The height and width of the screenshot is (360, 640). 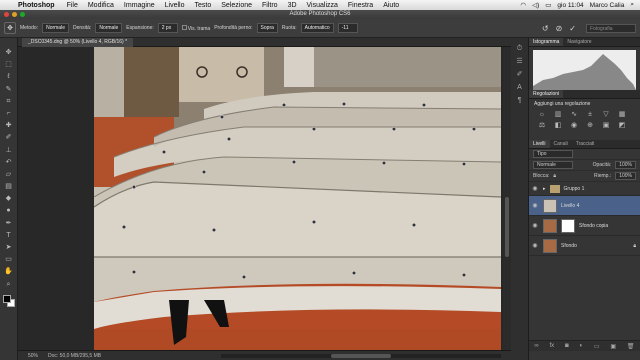 I want to click on photo-filter-icon: ◉, so click(x=574, y=126).